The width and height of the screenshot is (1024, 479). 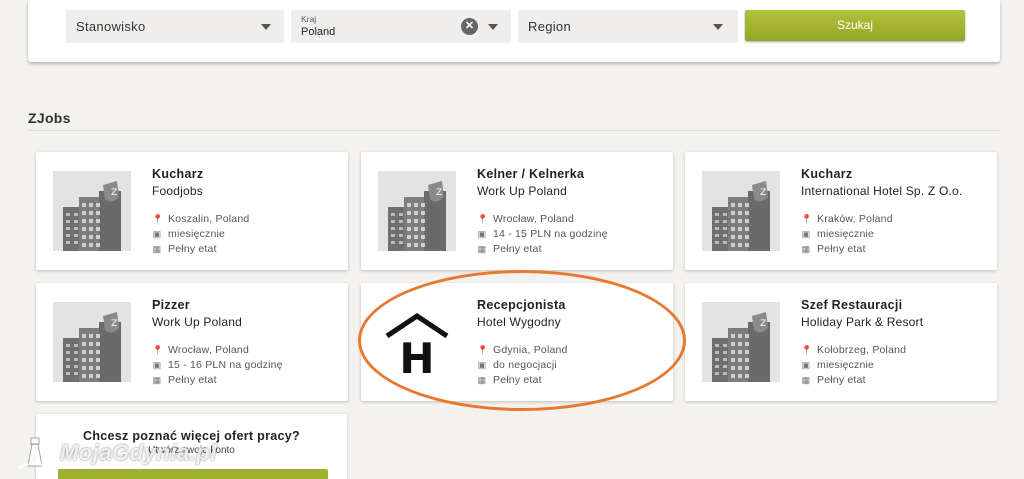 What do you see at coordinates (309, 19) in the screenshot?
I see `country-label: Kraj` at bounding box center [309, 19].